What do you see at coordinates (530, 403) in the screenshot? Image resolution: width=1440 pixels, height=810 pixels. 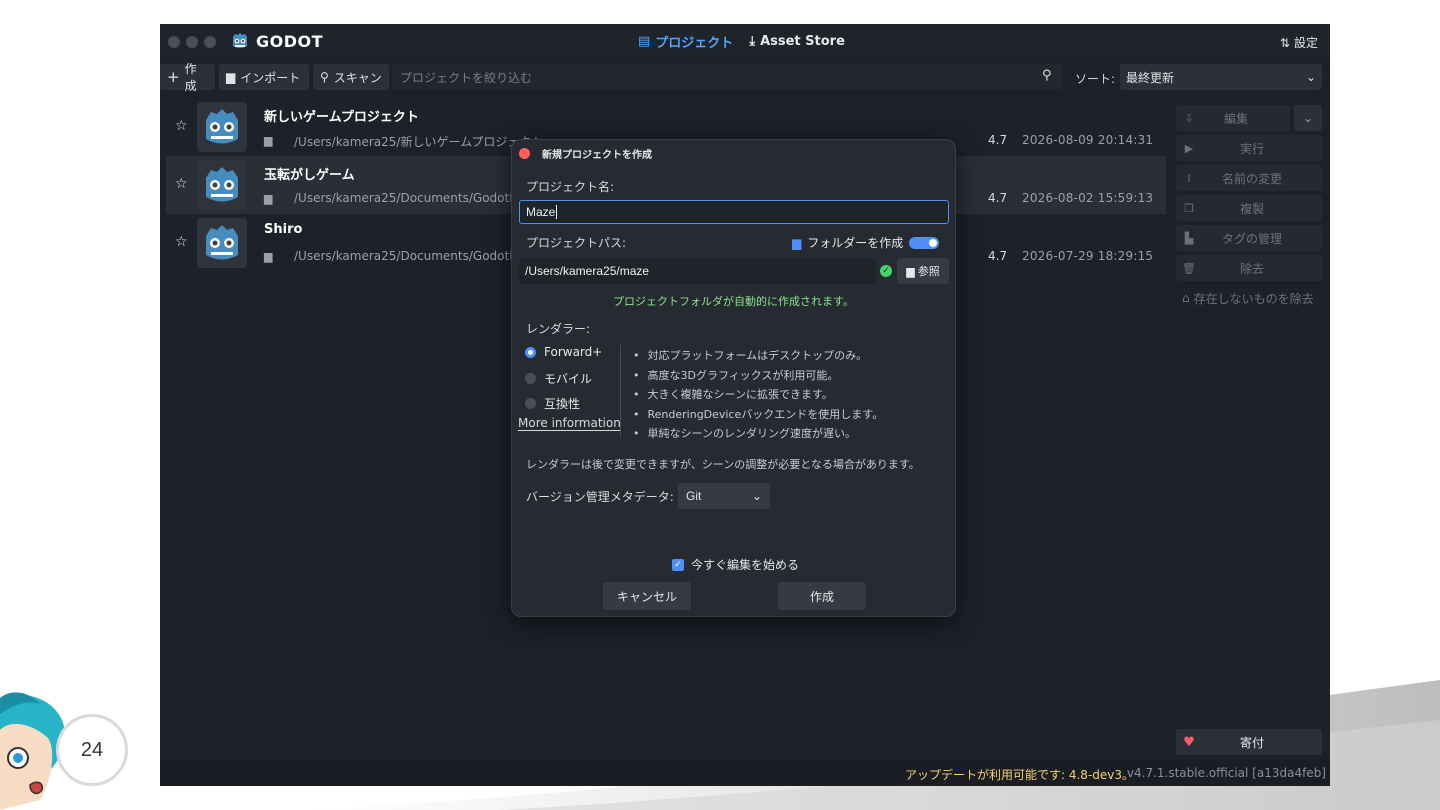 I see `radio-unselected-icon` at bounding box center [530, 403].